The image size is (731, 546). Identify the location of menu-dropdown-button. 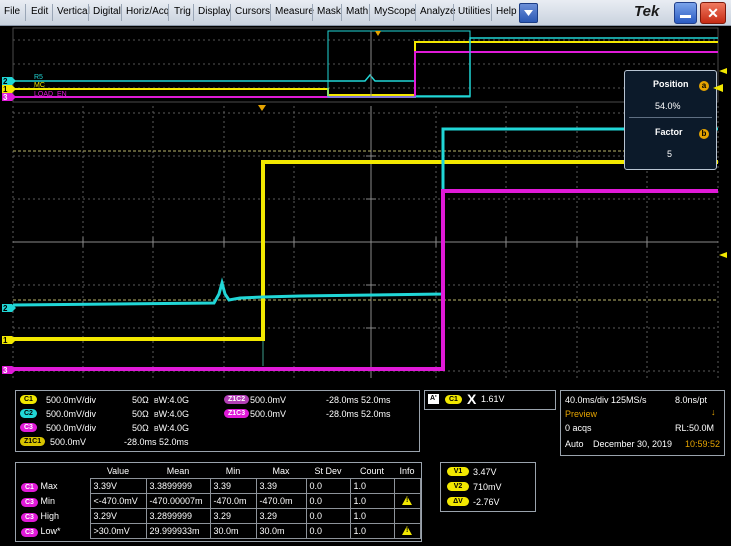
(528, 13).